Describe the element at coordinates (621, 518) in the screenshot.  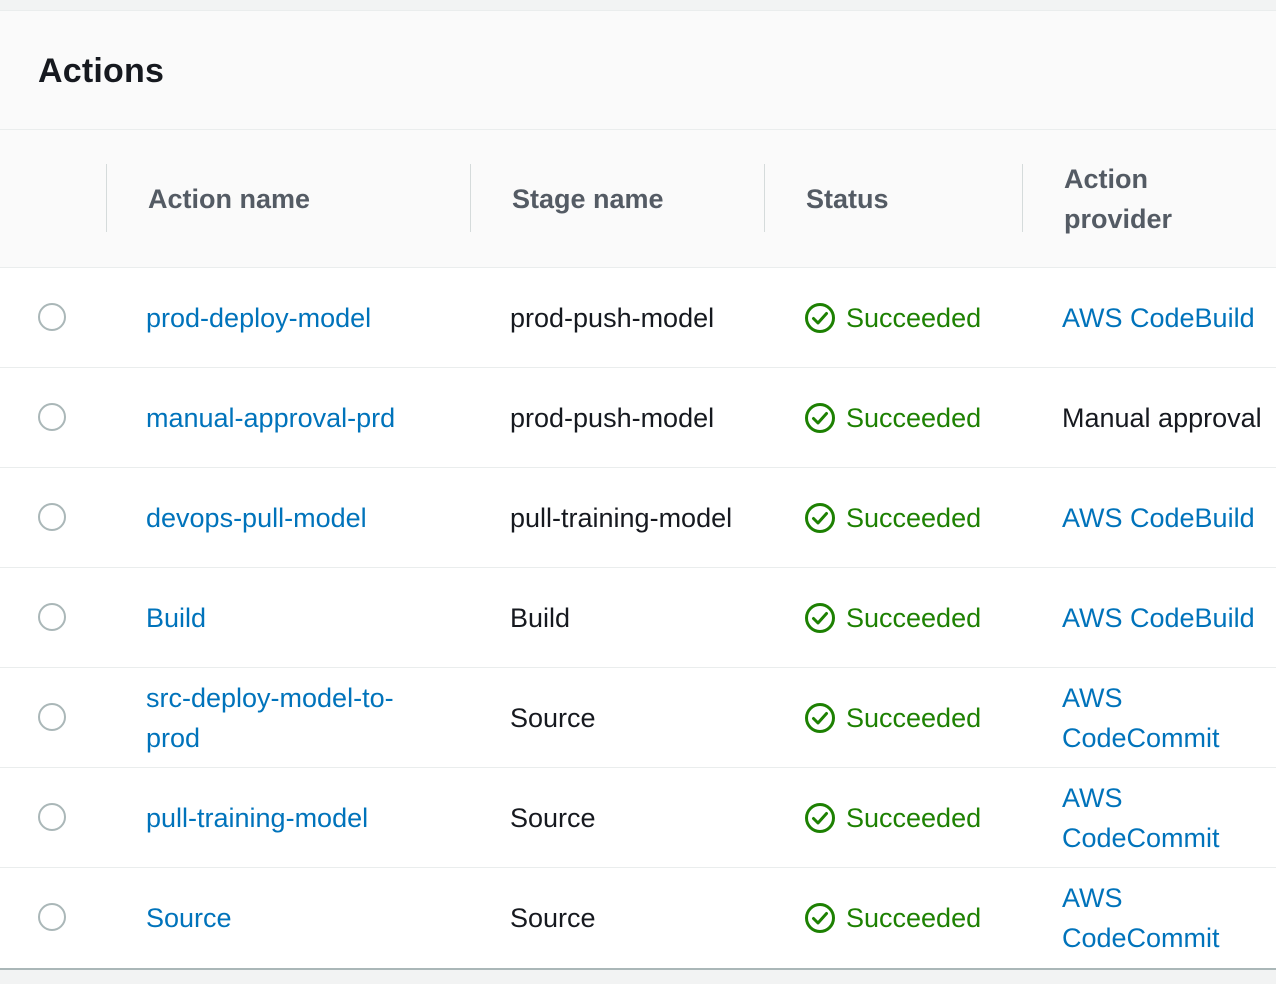
I see `stage-name-text: pull-training-model` at that location.